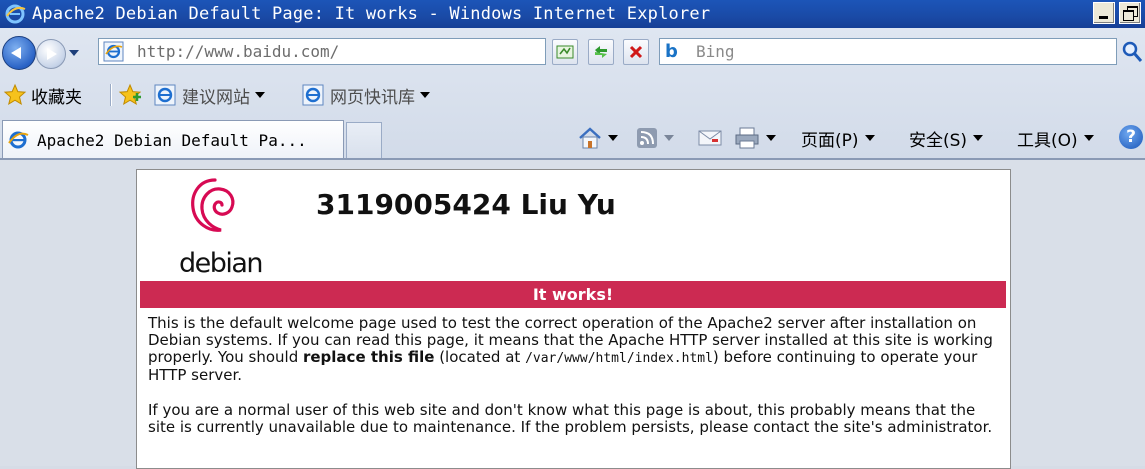  I want to click on add-favorite-star-icon, so click(130, 94).